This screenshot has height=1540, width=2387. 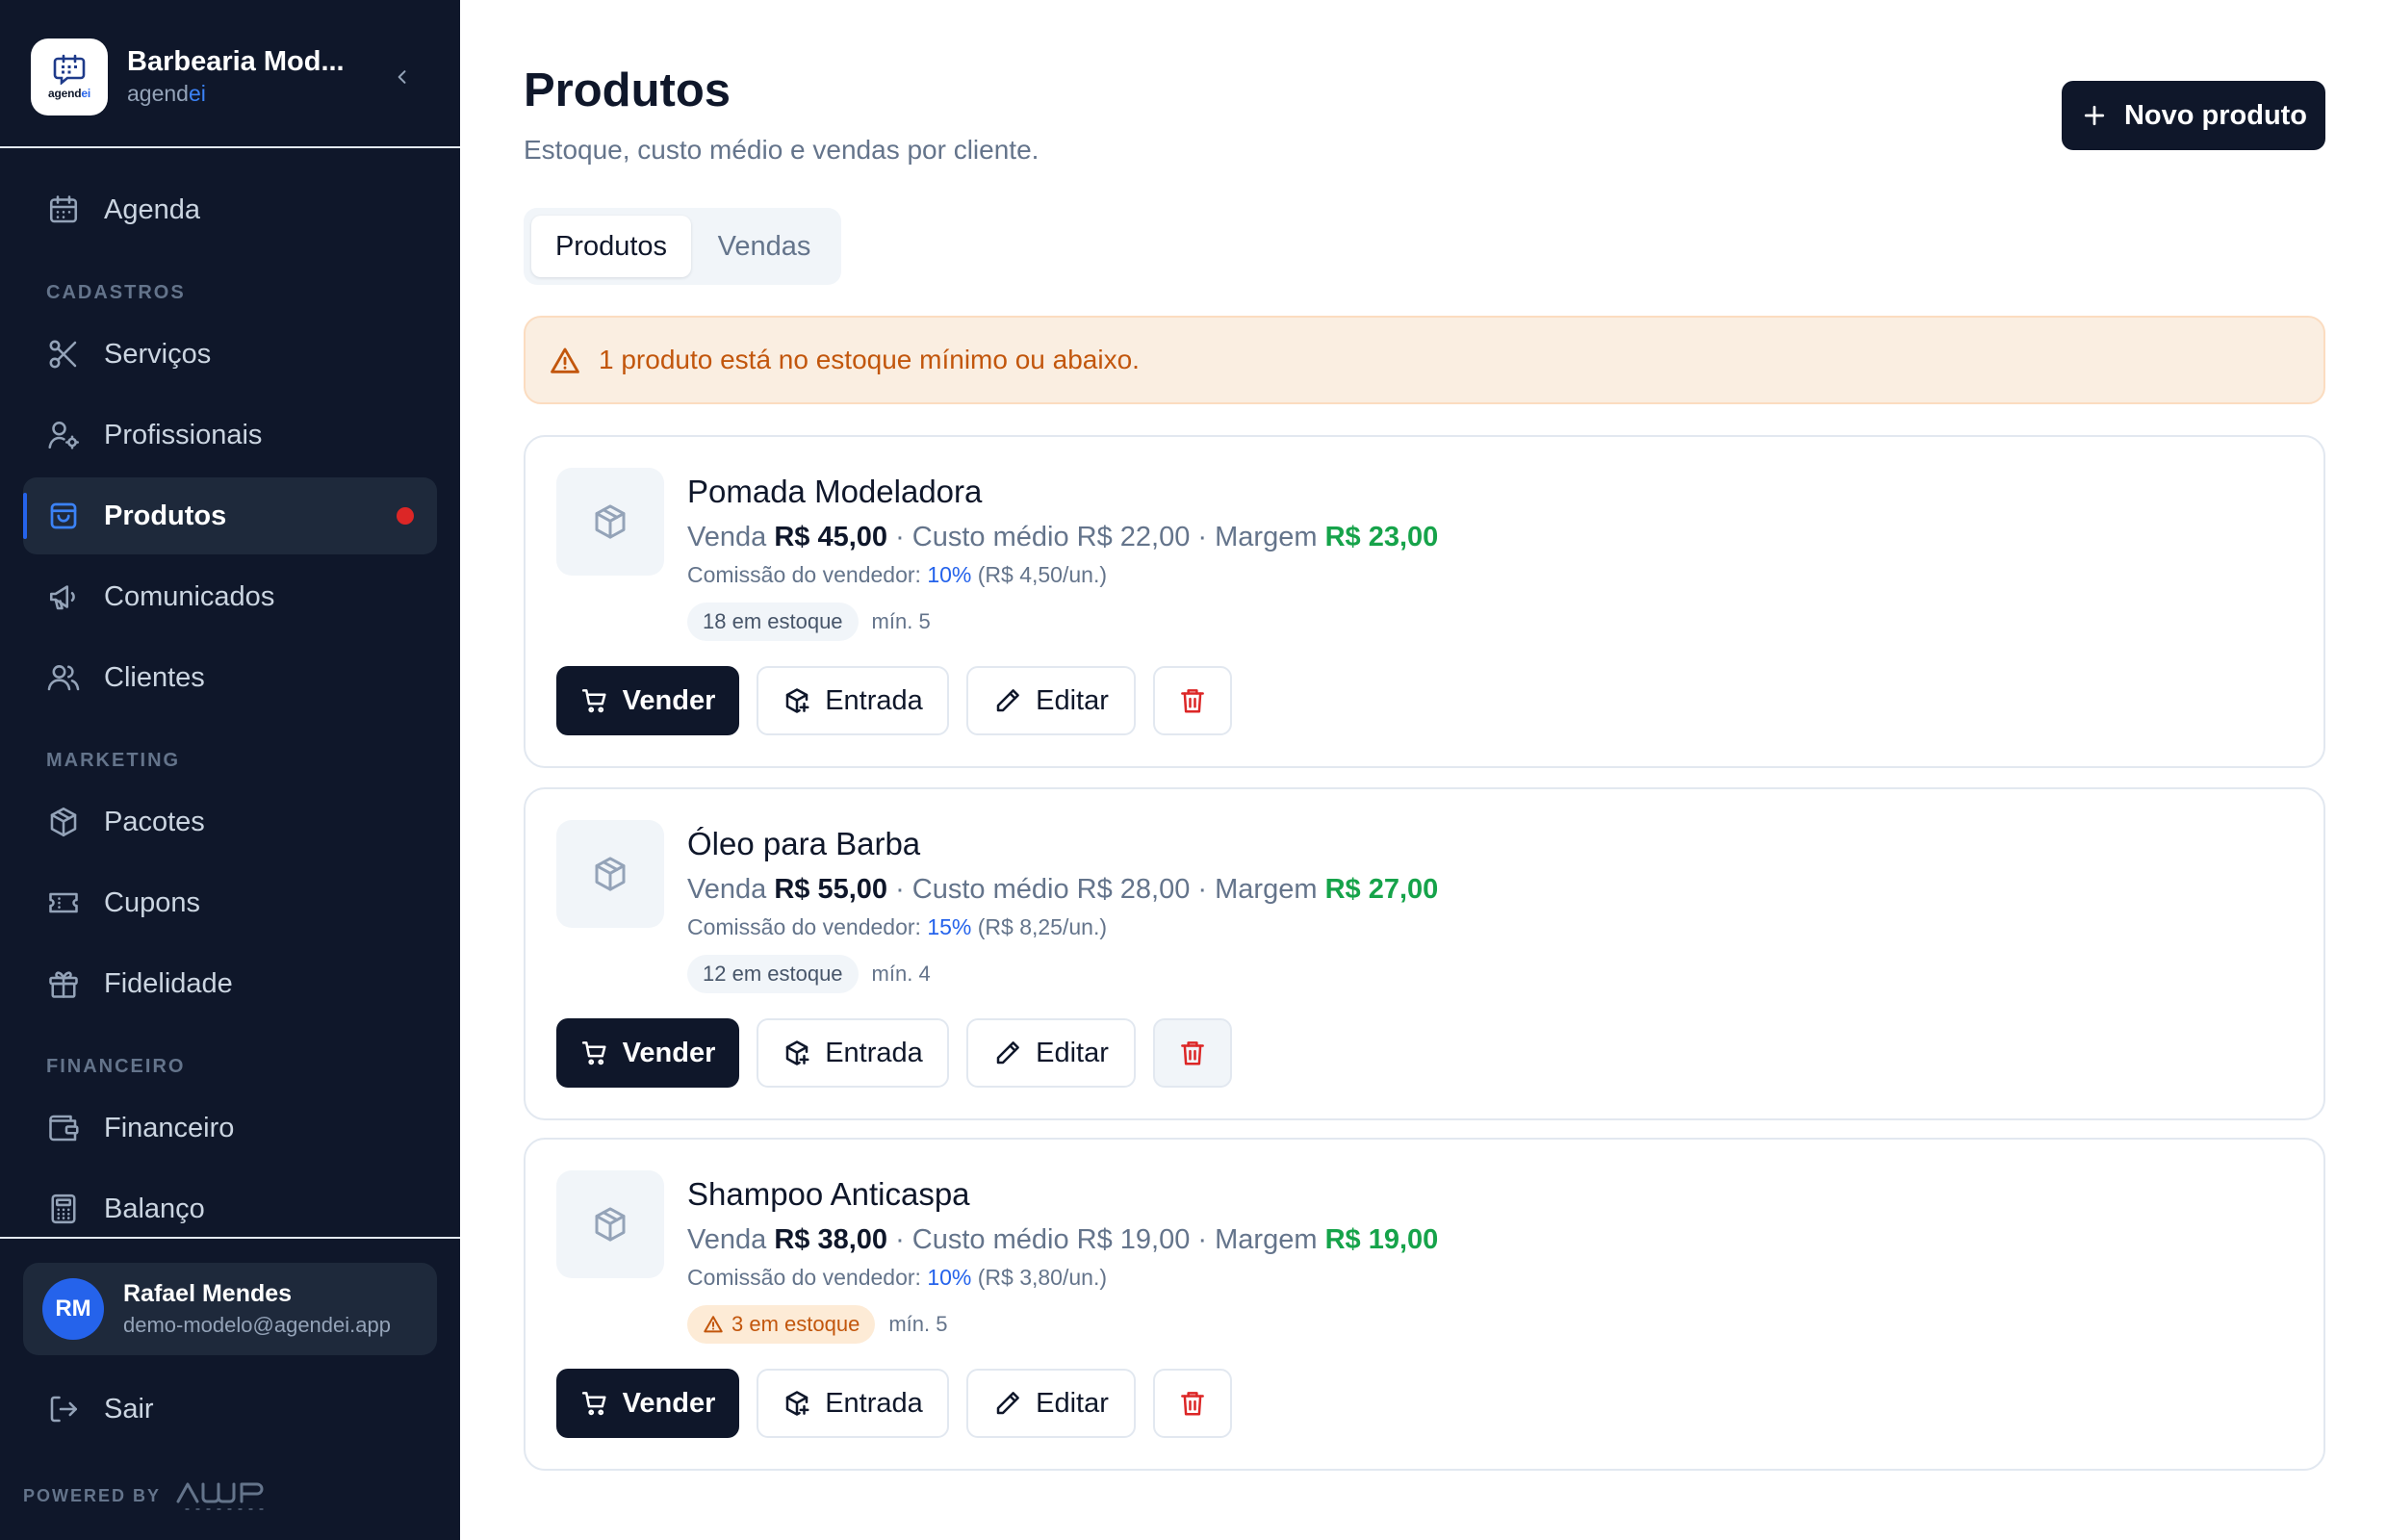 What do you see at coordinates (1007, 1403) in the screenshot?
I see `pencil-icon` at bounding box center [1007, 1403].